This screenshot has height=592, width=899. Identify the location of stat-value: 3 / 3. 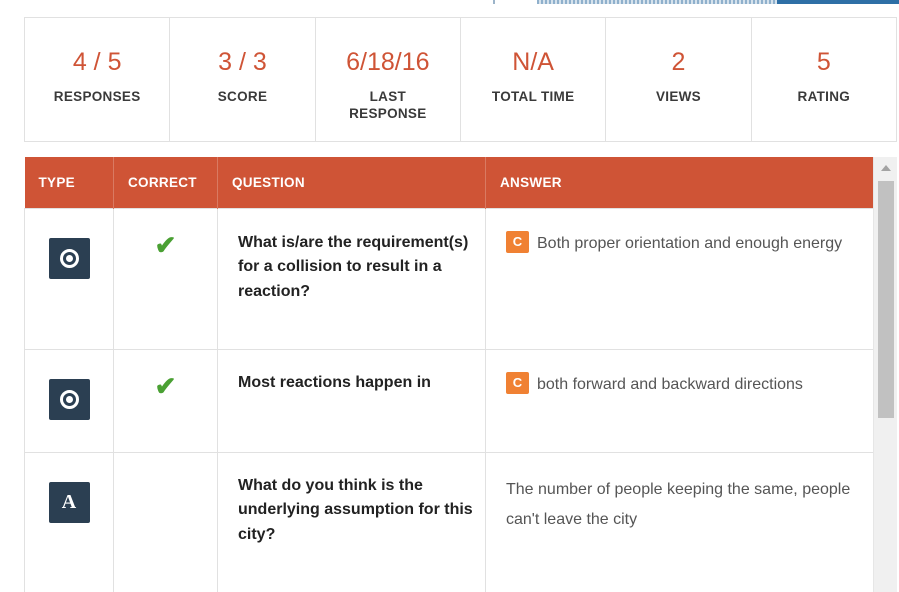
(242, 62).